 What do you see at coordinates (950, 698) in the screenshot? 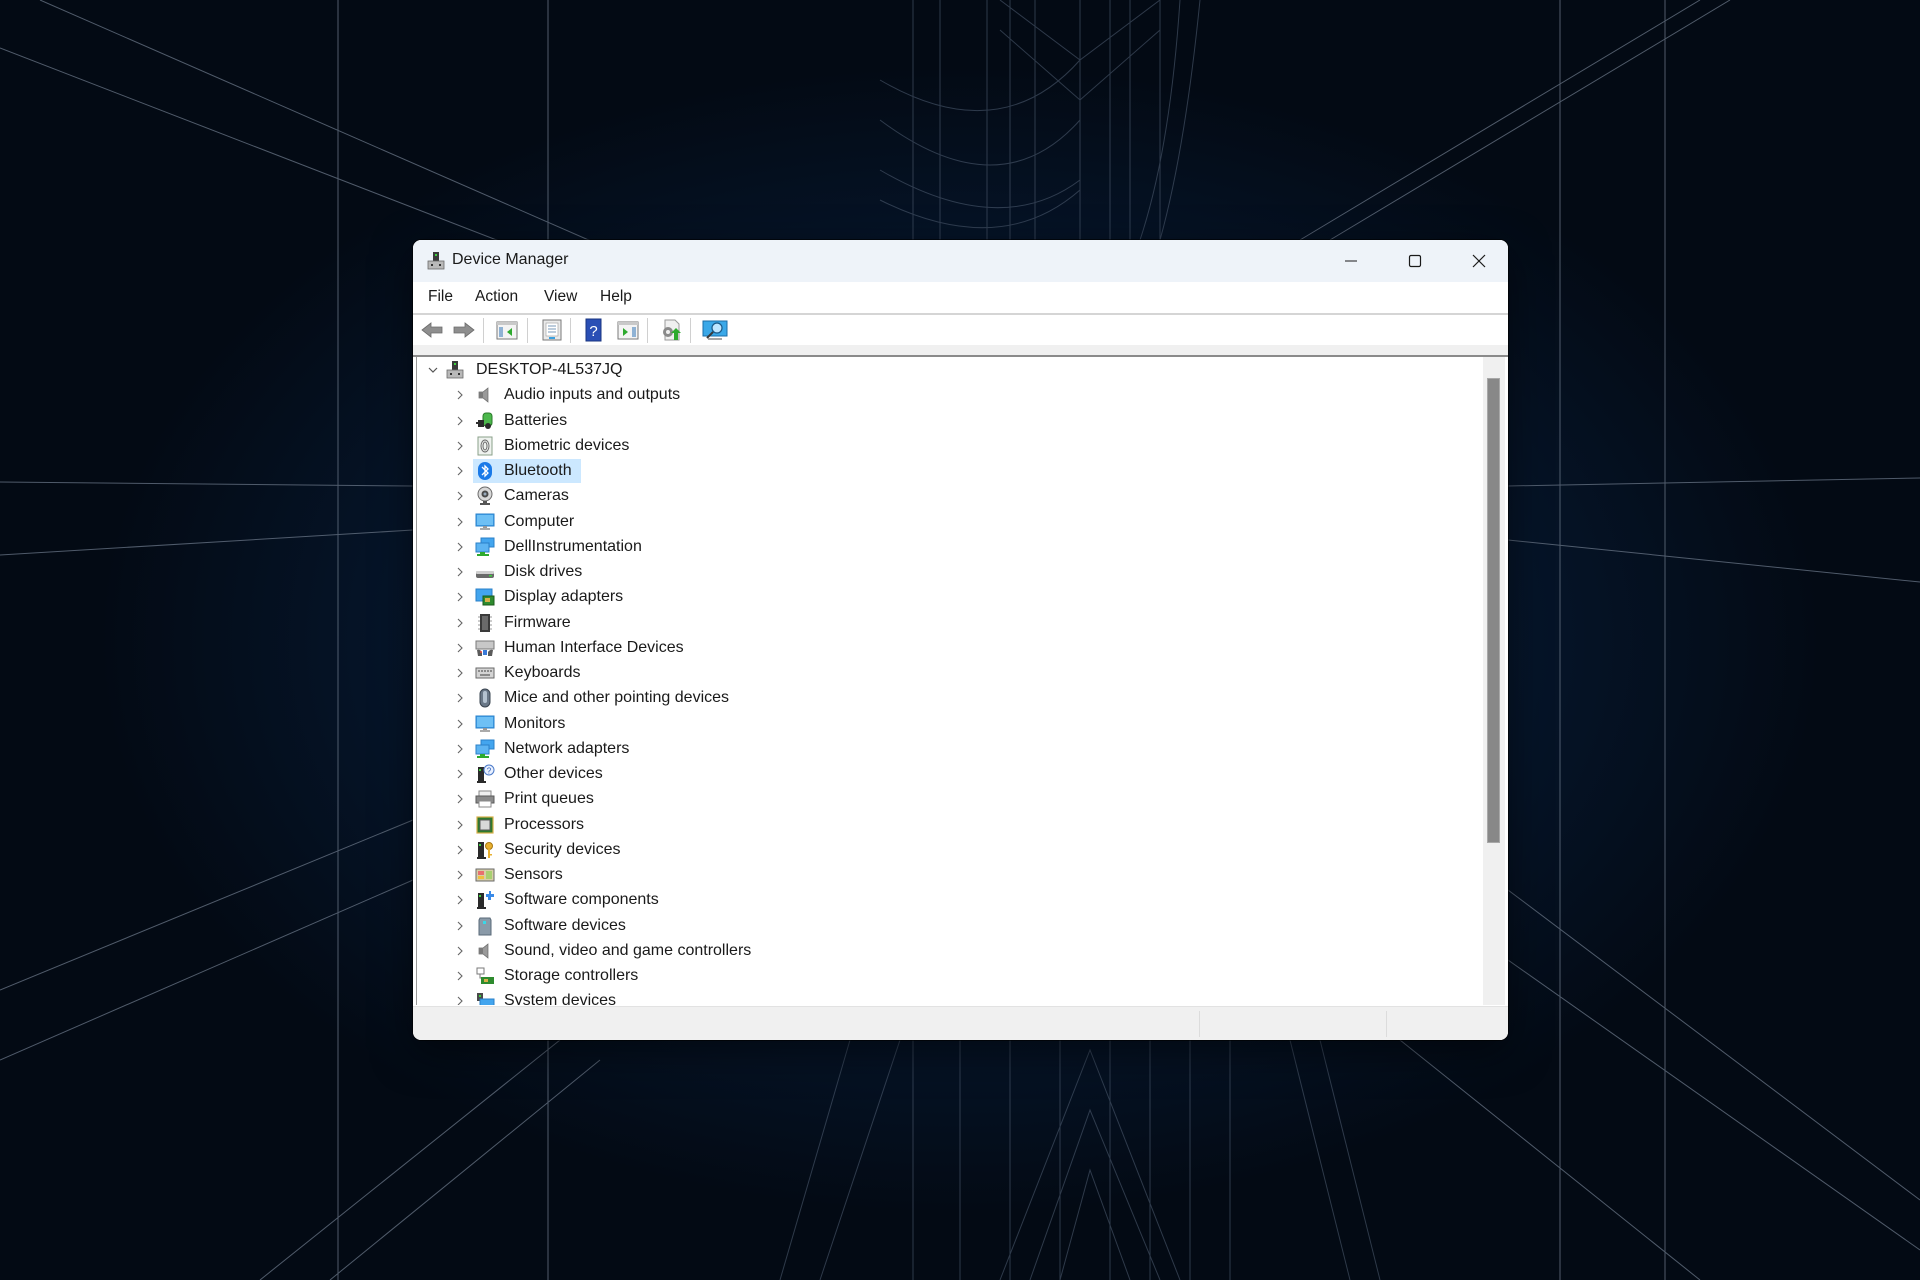
I see `tree-item: Mice and other pointing devices` at bounding box center [950, 698].